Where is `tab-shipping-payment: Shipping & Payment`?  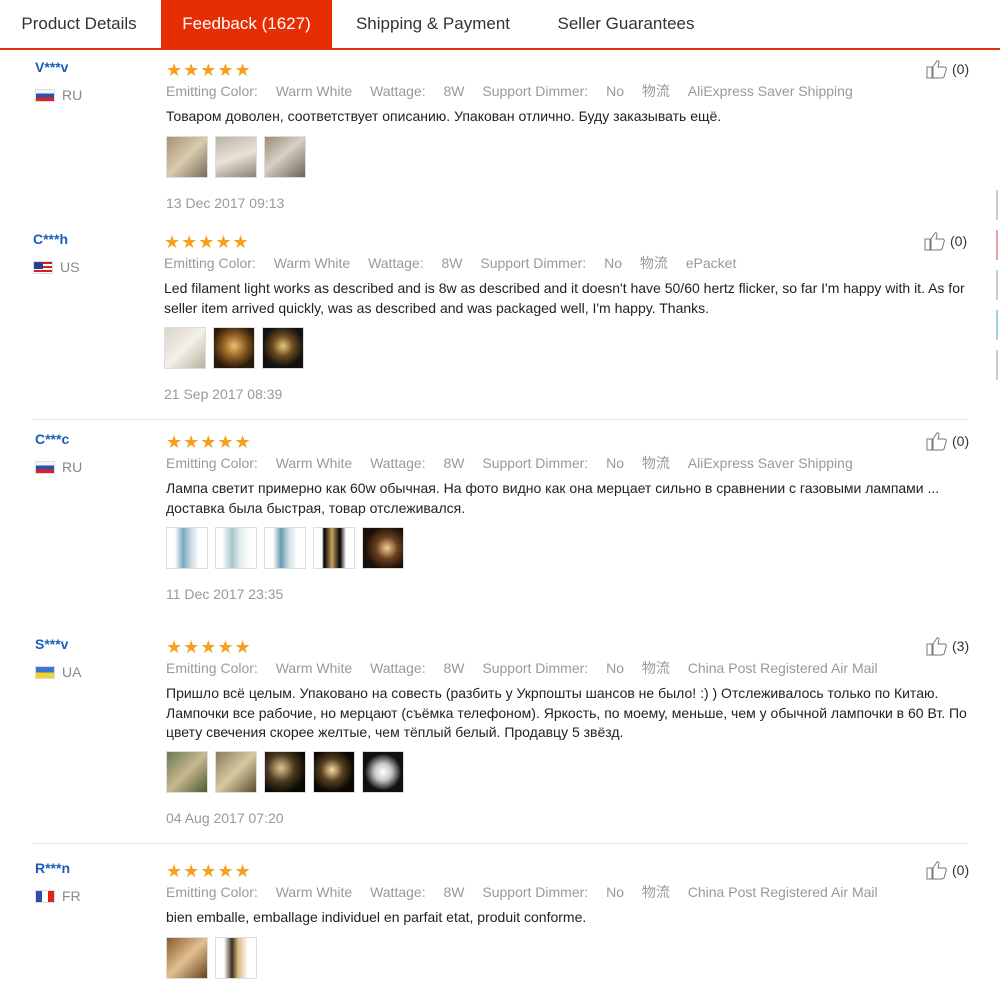 tab-shipping-payment: Shipping & Payment is located at coordinates (433, 24).